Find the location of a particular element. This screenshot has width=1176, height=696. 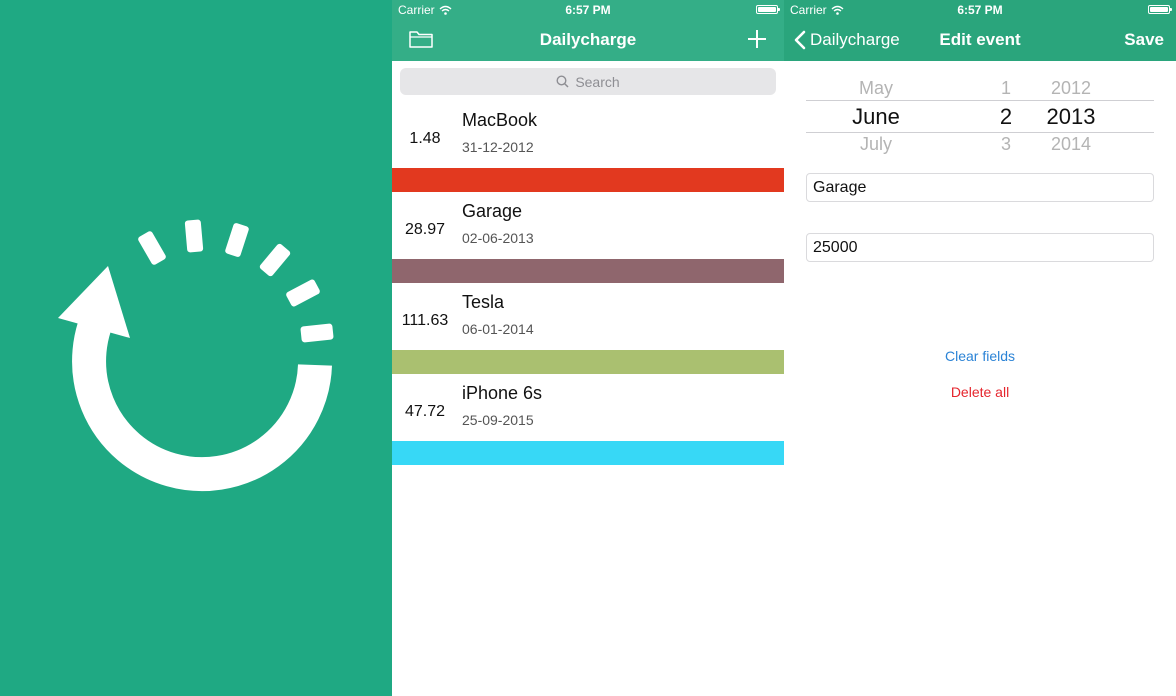

event-date: 25-09-2015 is located at coordinates (498, 420).